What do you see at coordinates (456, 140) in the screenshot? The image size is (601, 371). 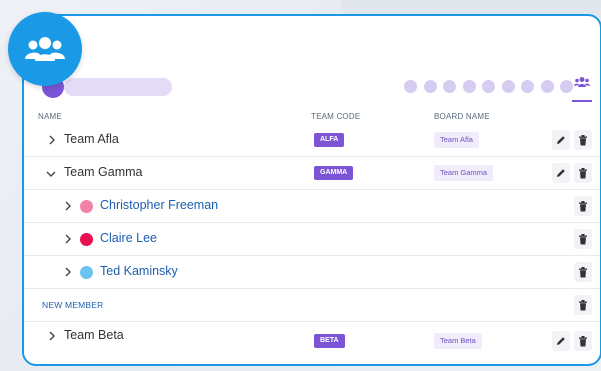 I see `board-name-tag: Team Afla` at bounding box center [456, 140].